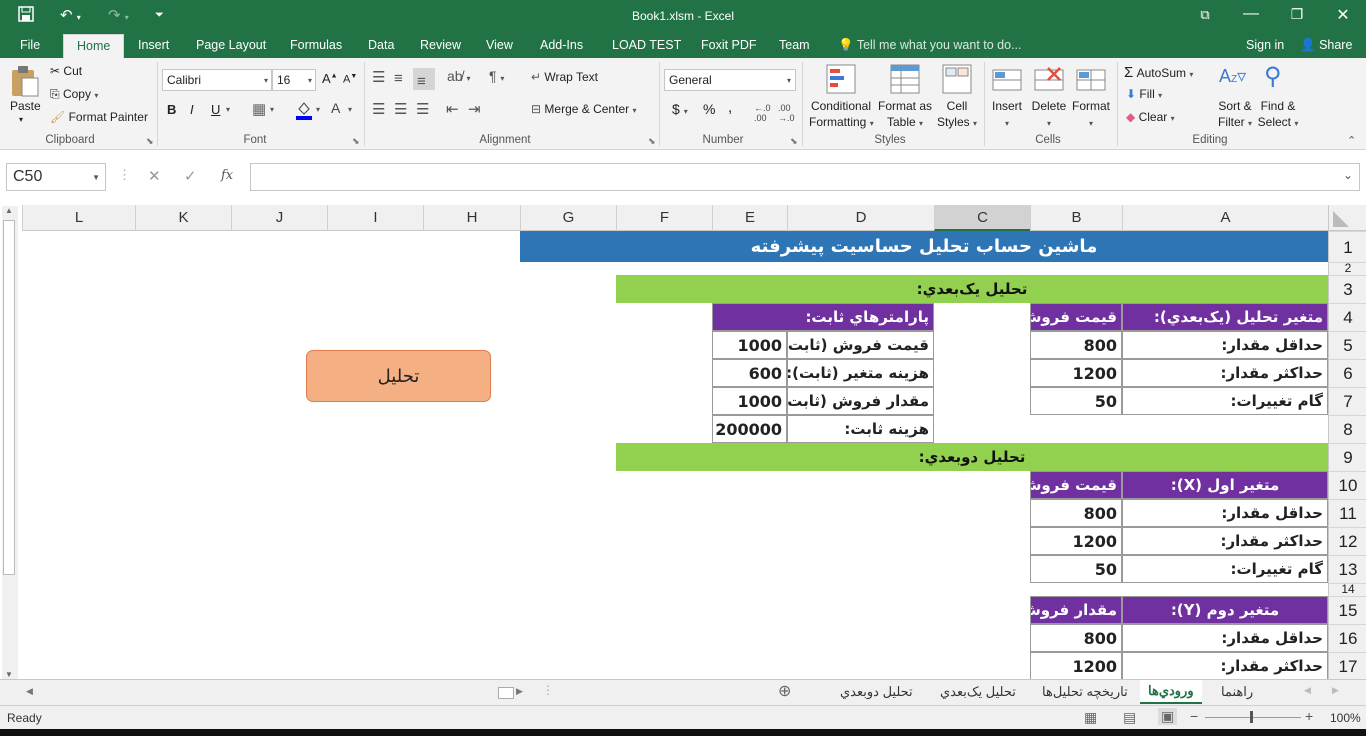 This screenshot has width=1366, height=736. Describe the element at coordinates (9, 210) in the screenshot. I see `scroll-up-icon: ▲` at that location.